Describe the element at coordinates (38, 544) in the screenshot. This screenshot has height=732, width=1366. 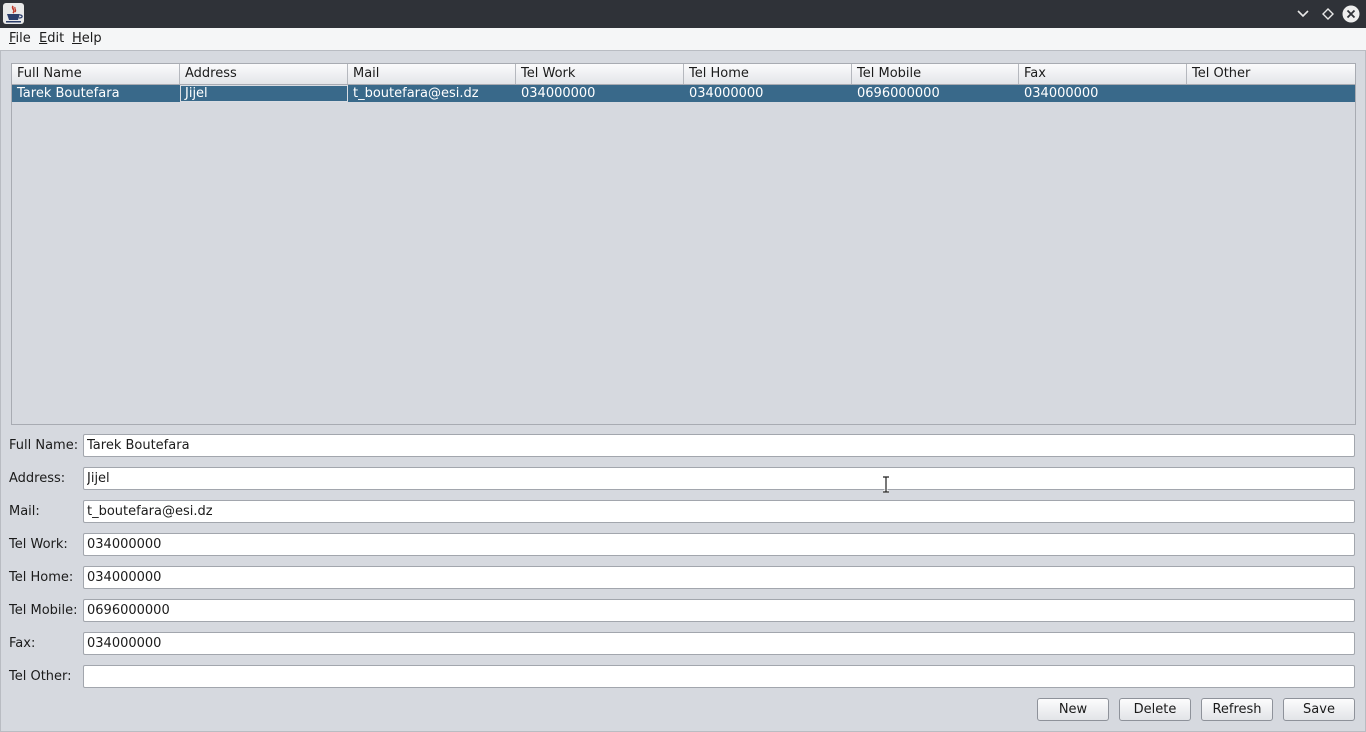
I see `tel-work-label: Tel Work:` at that location.